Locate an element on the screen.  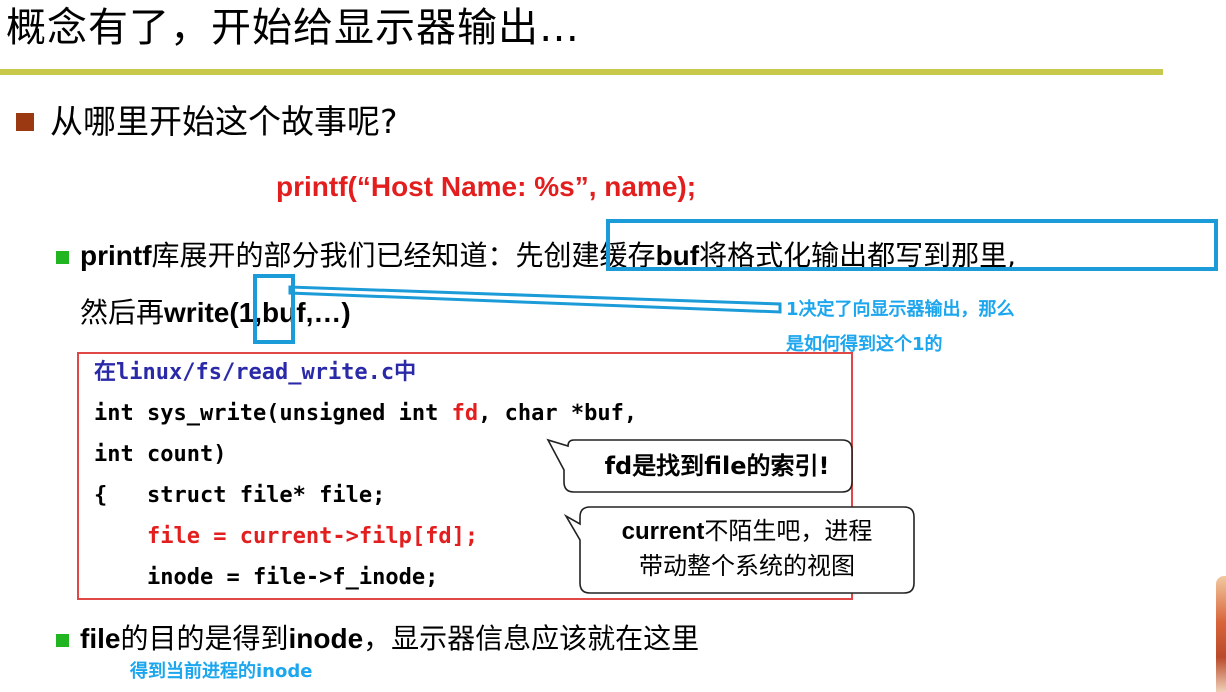
code-file-suffix: 中 is located at coordinates (405, 372).